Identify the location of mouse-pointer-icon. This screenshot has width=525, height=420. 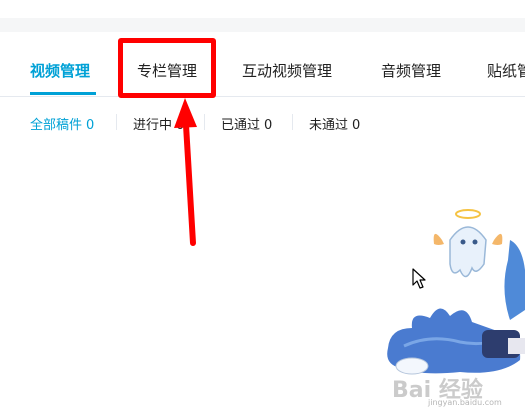
(419, 278).